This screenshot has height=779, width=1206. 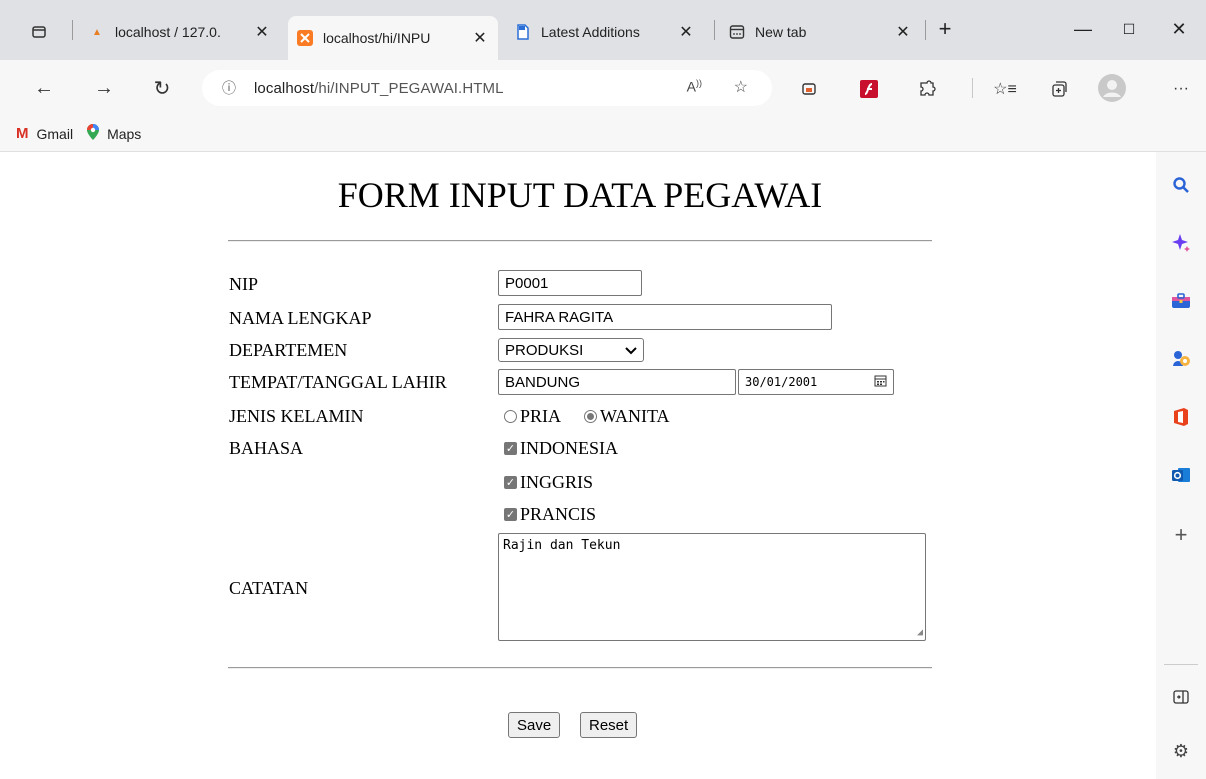 What do you see at coordinates (296, 416) in the screenshot?
I see `jenis-kelamin-label: JENIS KELAMIN` at bounding box center [296, 416].